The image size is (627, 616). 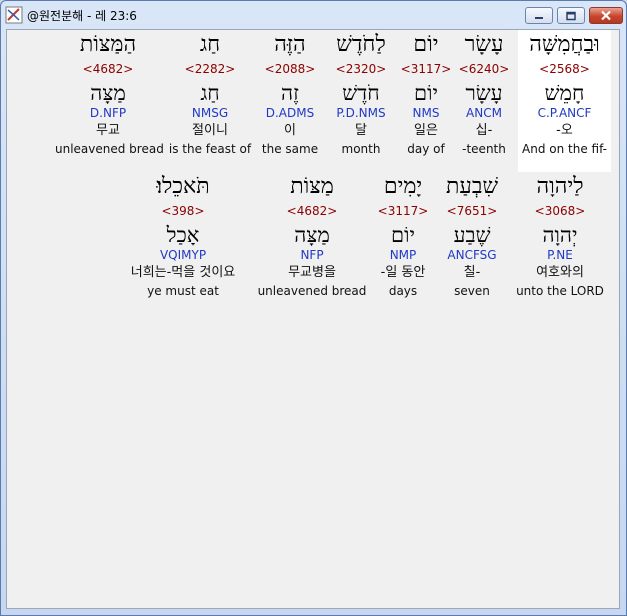 What do you see at coordinates (403, 186) in the screenshot?
I see `hebrew-word: יָמִים` at bounding box center [403, 186].